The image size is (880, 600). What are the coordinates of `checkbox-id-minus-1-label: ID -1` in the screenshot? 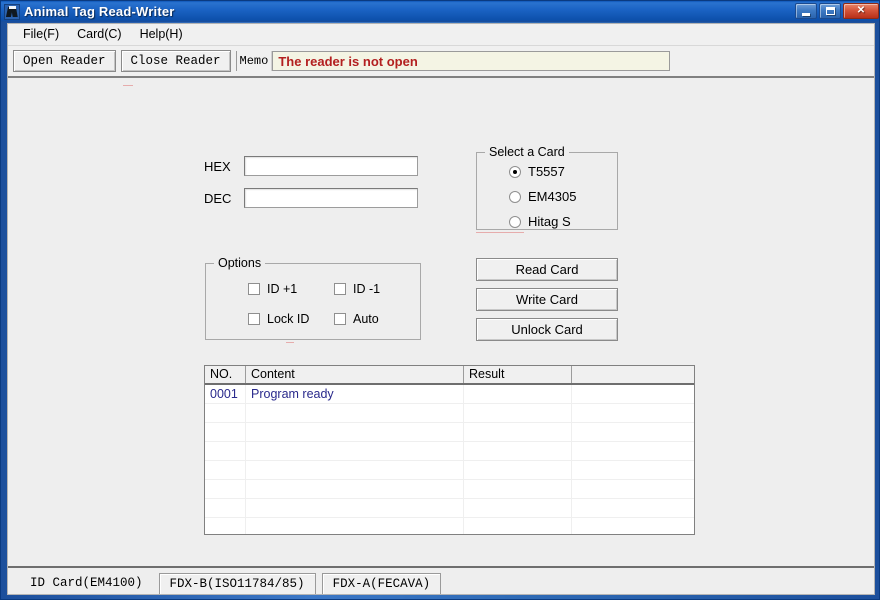 It's located at (367, 289).